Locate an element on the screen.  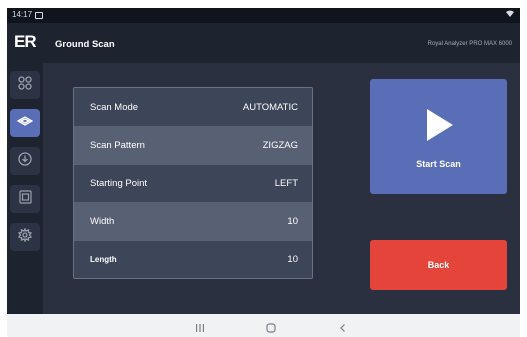
sidebar-item-scan is located at coordinates (25, 123).